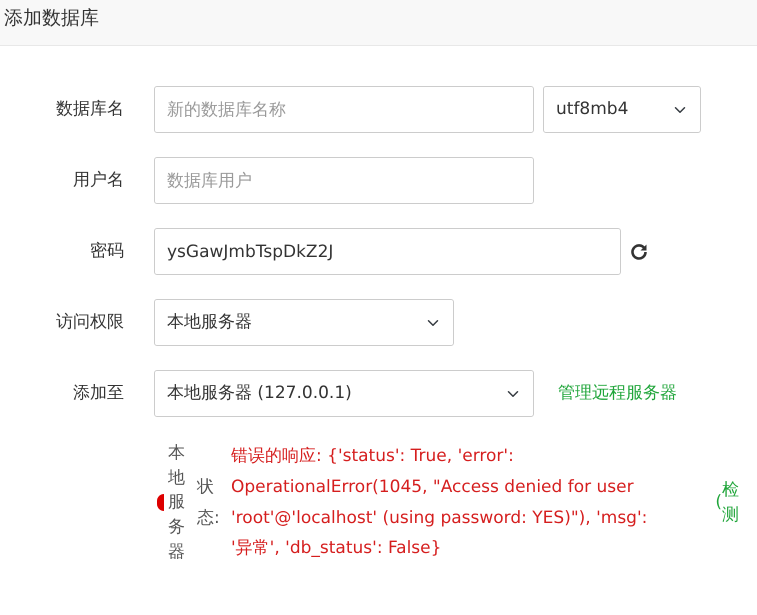 The height and width of the screenshot is (615, 757). I want to click on server-name: 本地服务器, so click(176, 503).